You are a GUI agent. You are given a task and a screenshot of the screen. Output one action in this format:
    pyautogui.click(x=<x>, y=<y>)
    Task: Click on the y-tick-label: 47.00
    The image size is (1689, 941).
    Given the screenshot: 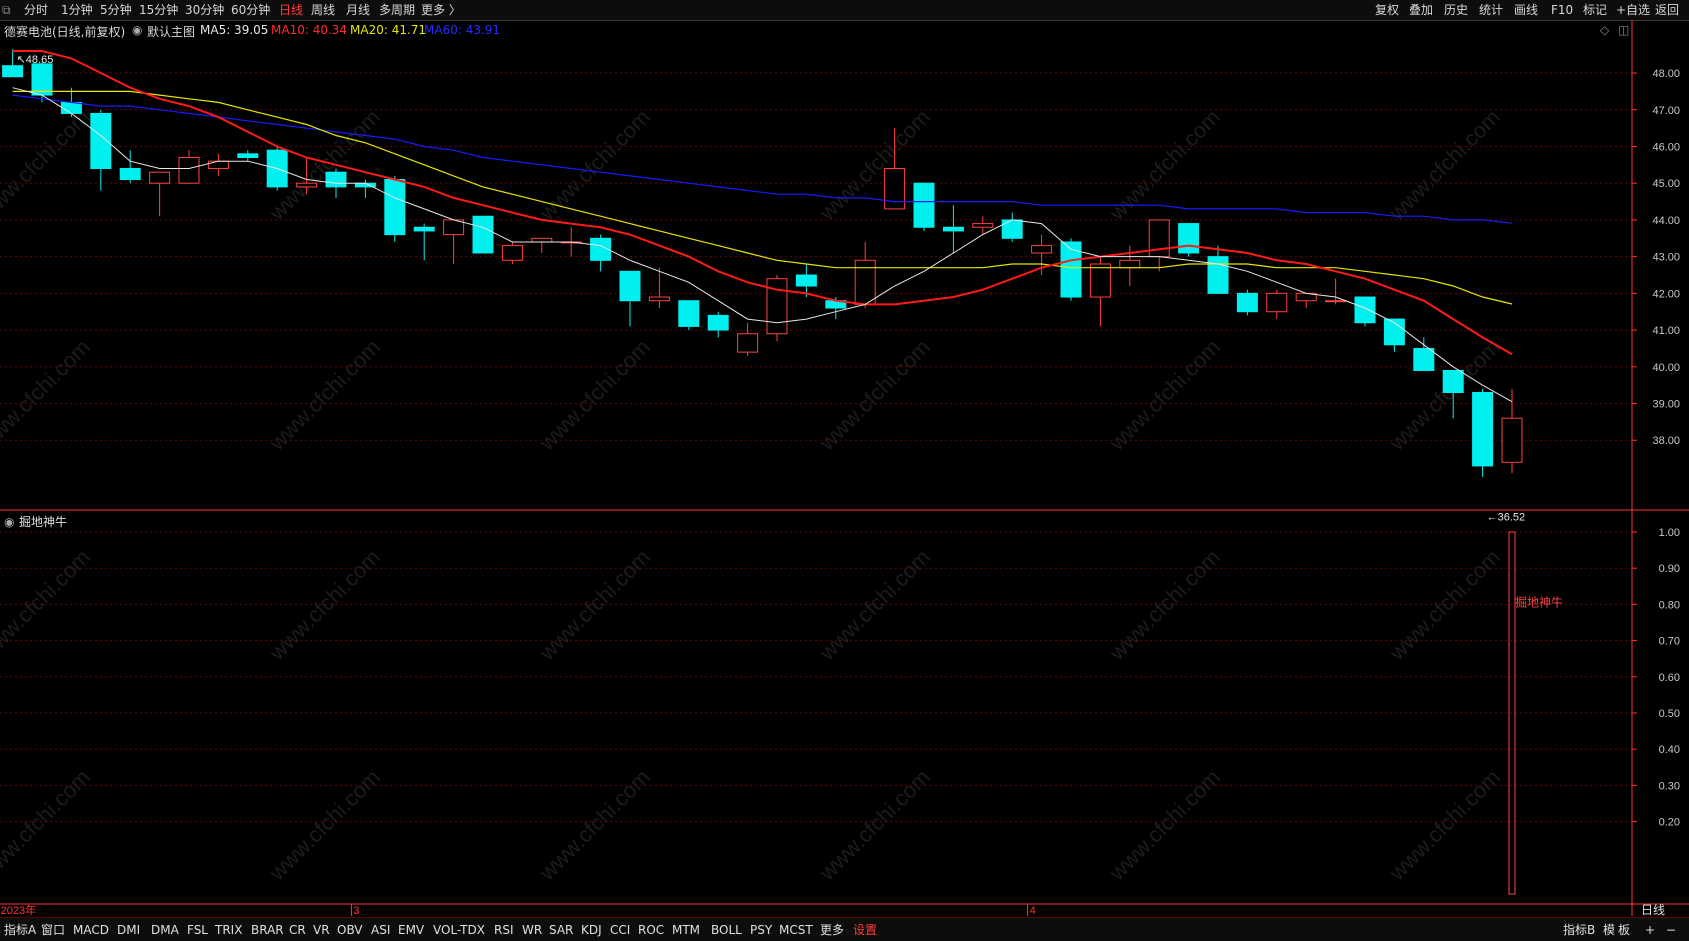 What is the action you would take?
    pyautogui.click(x=1666, y=111)
    